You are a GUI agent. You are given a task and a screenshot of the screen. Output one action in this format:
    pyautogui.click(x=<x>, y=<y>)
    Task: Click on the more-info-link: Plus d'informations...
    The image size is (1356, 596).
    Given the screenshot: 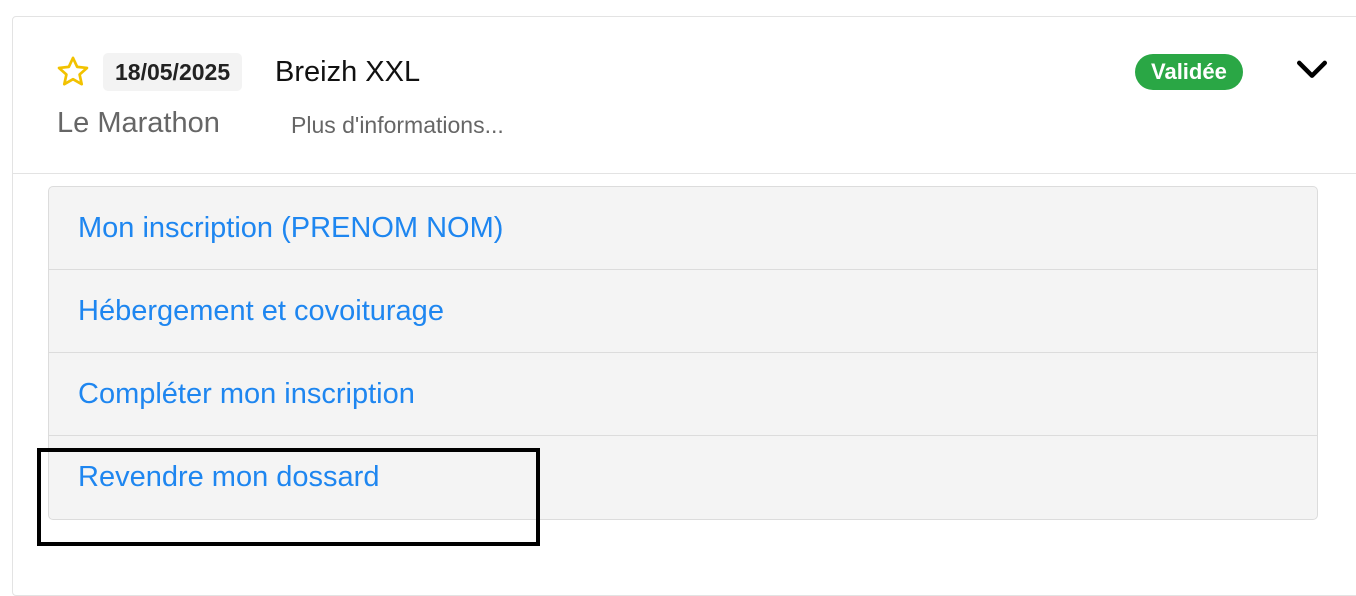 What is the action you would take?
    pyautogui.click(x=397, y=125)
    